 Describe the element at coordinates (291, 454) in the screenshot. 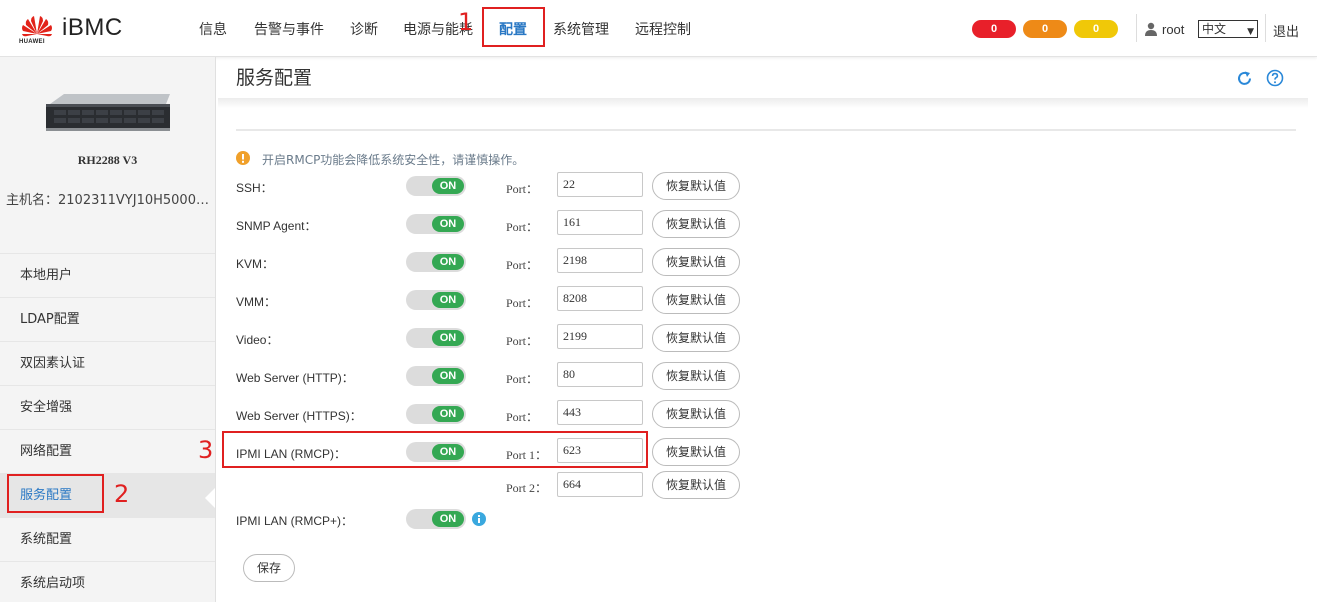

I see `rmcp-label: IPMI LAN (RMCP)：` at that location.